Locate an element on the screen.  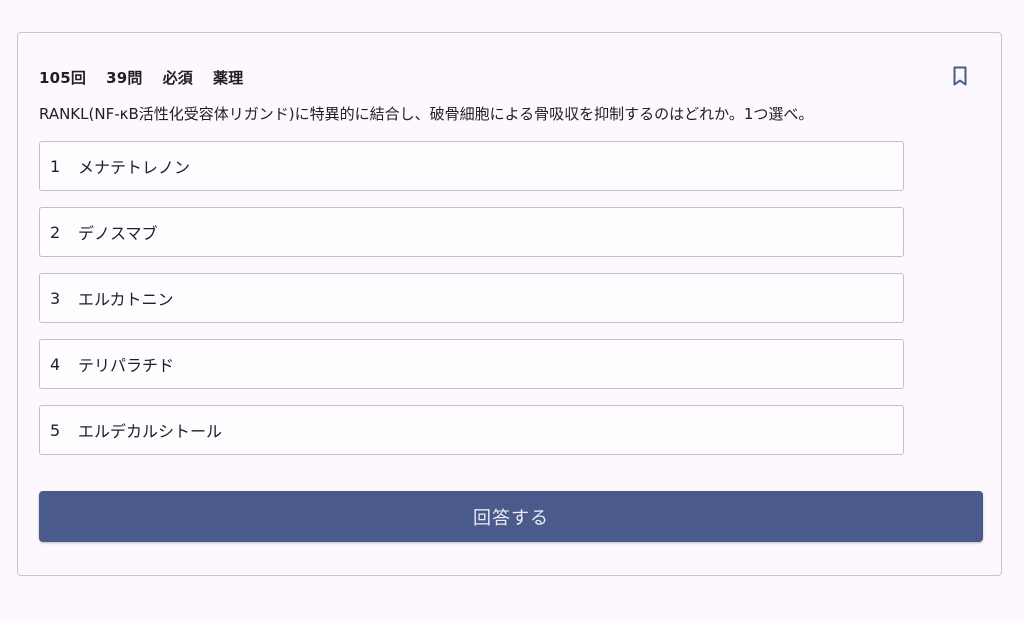
exam-round: 105回 is located at coordinates (63, 77).